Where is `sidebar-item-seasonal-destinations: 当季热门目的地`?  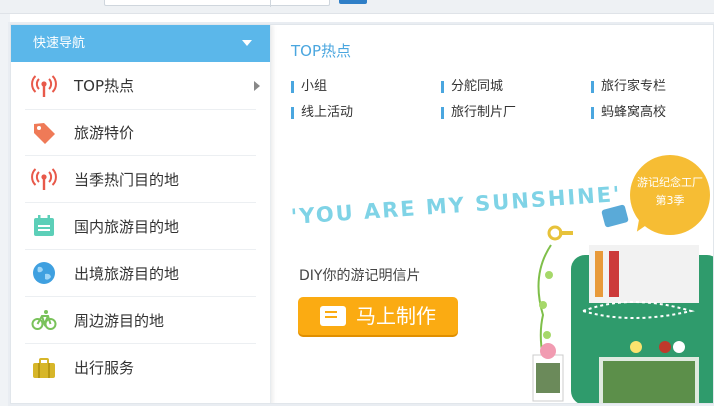
sidebar-item-seasonal-destinations: 当季热门目的地 is located at coordinates (140, 179).